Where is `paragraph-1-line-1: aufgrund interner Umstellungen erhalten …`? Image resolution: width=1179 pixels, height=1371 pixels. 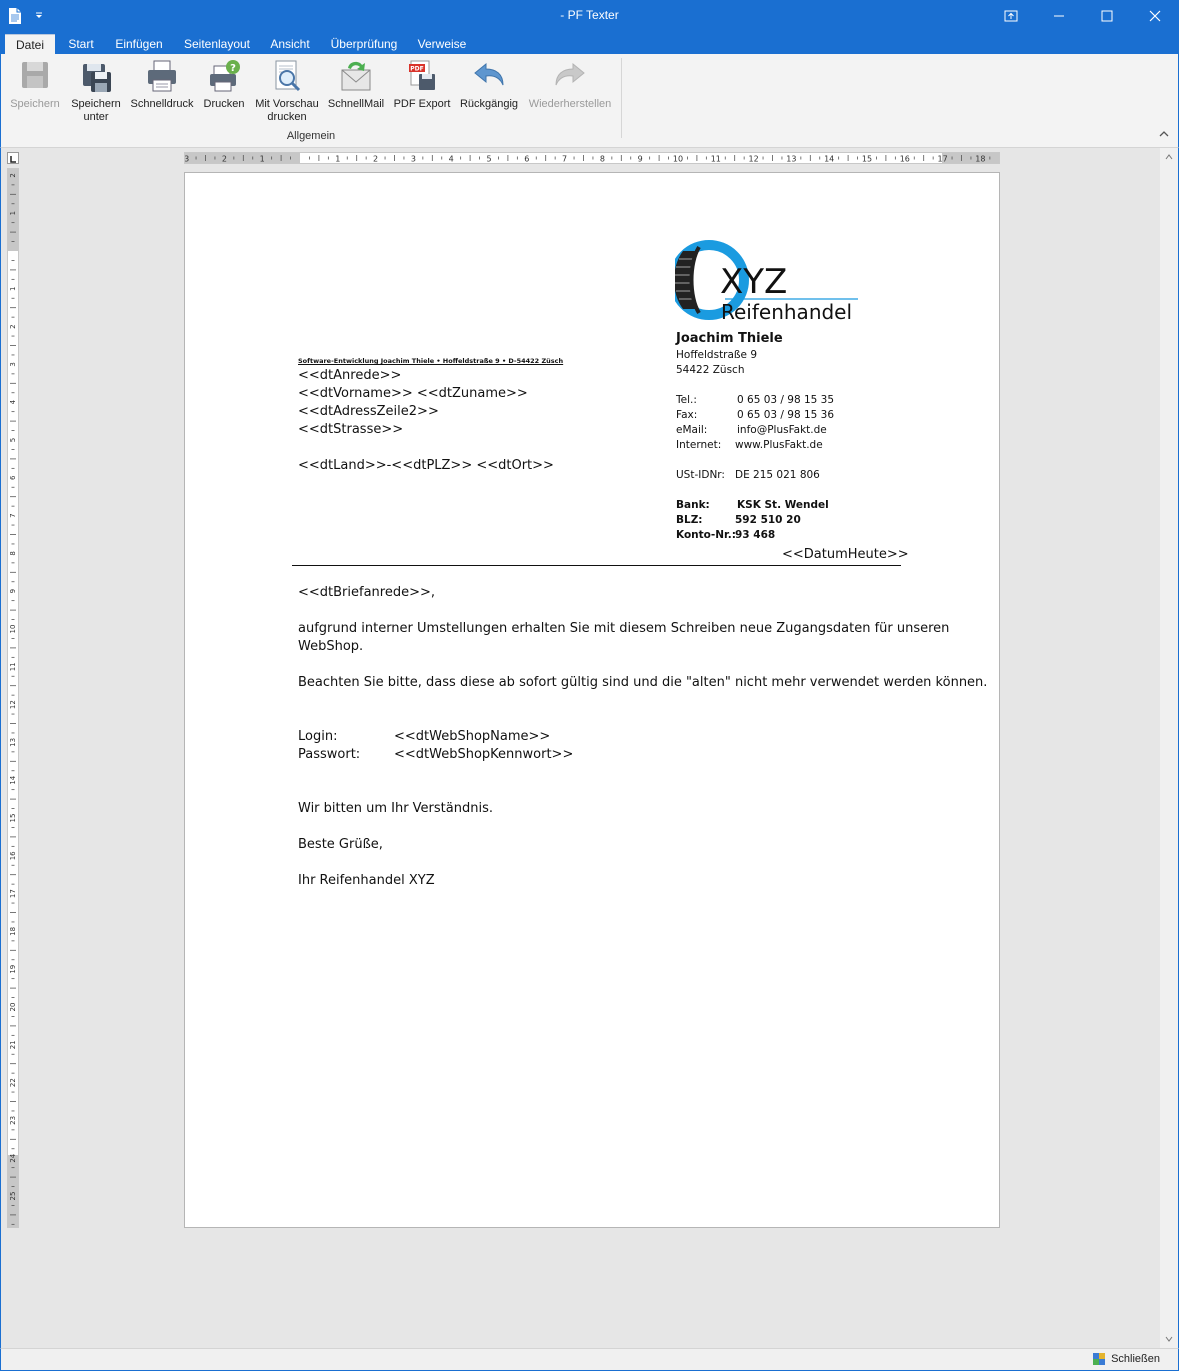 paragraph-1-line-1: aufgrund interner Umstellungen erhalten … is located at coordinates (624, 628).